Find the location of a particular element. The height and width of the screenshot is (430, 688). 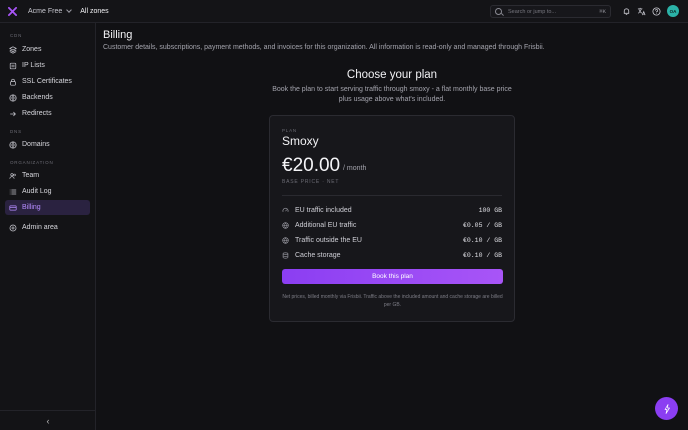

bell-icon is located at coordinates (626, 11).